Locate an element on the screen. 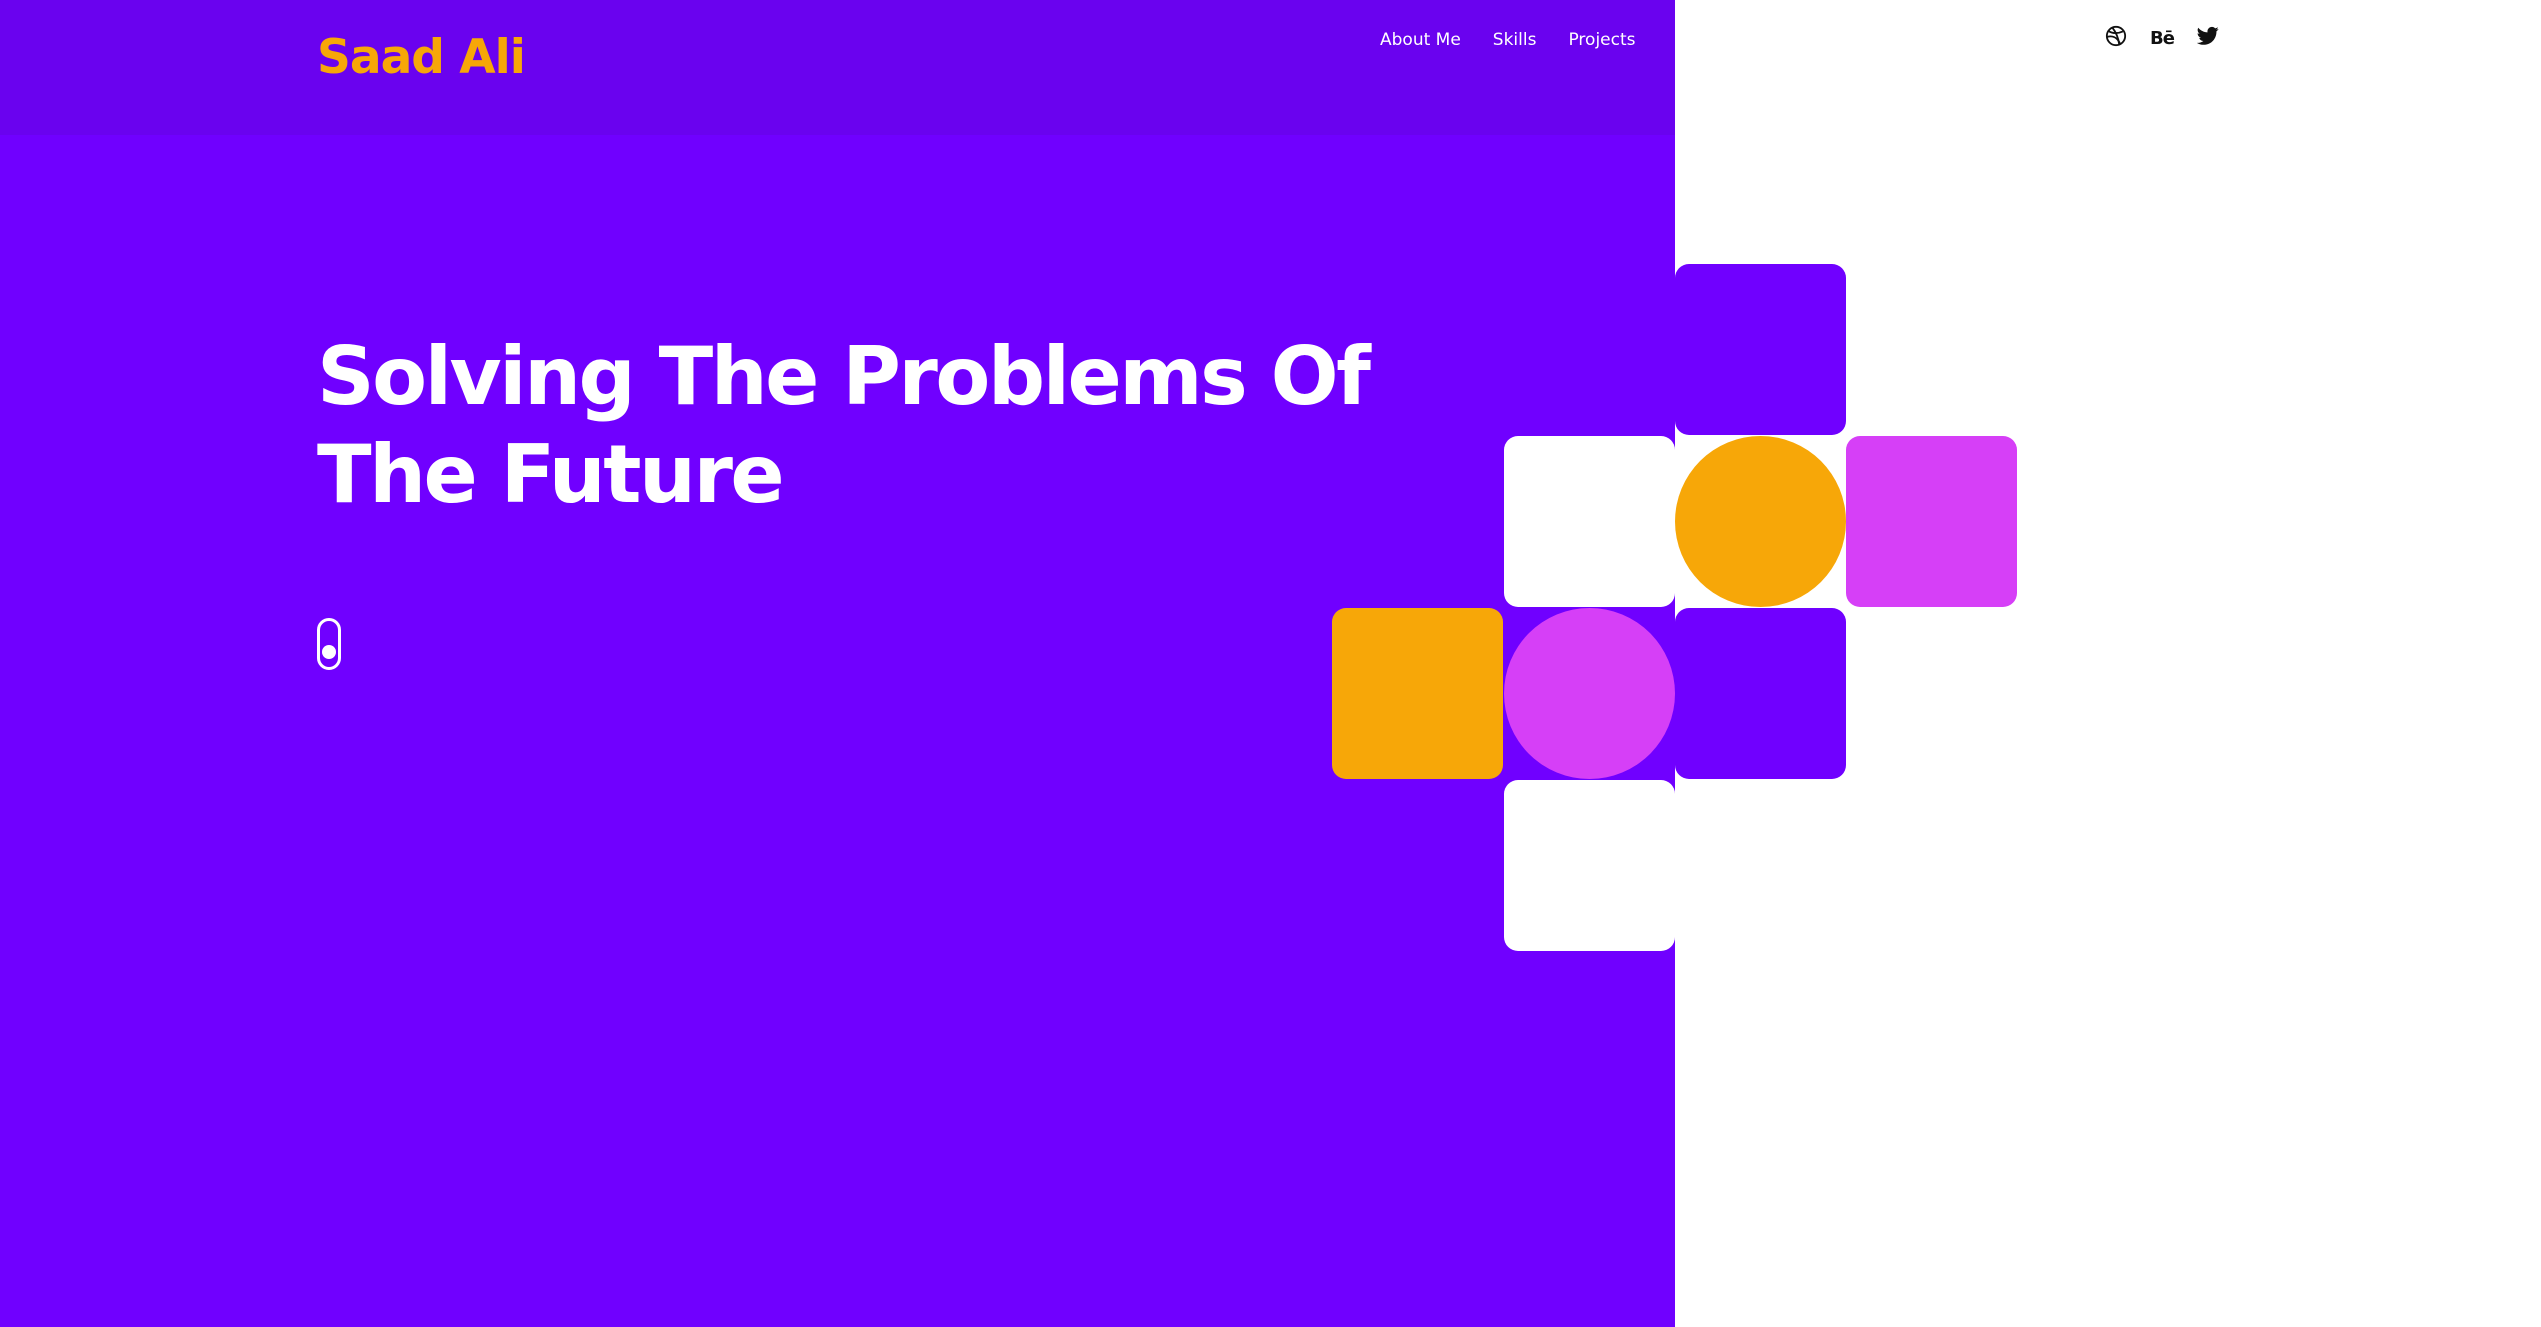  brand-logo: Saad Ali is located at coordinates (421, 57).